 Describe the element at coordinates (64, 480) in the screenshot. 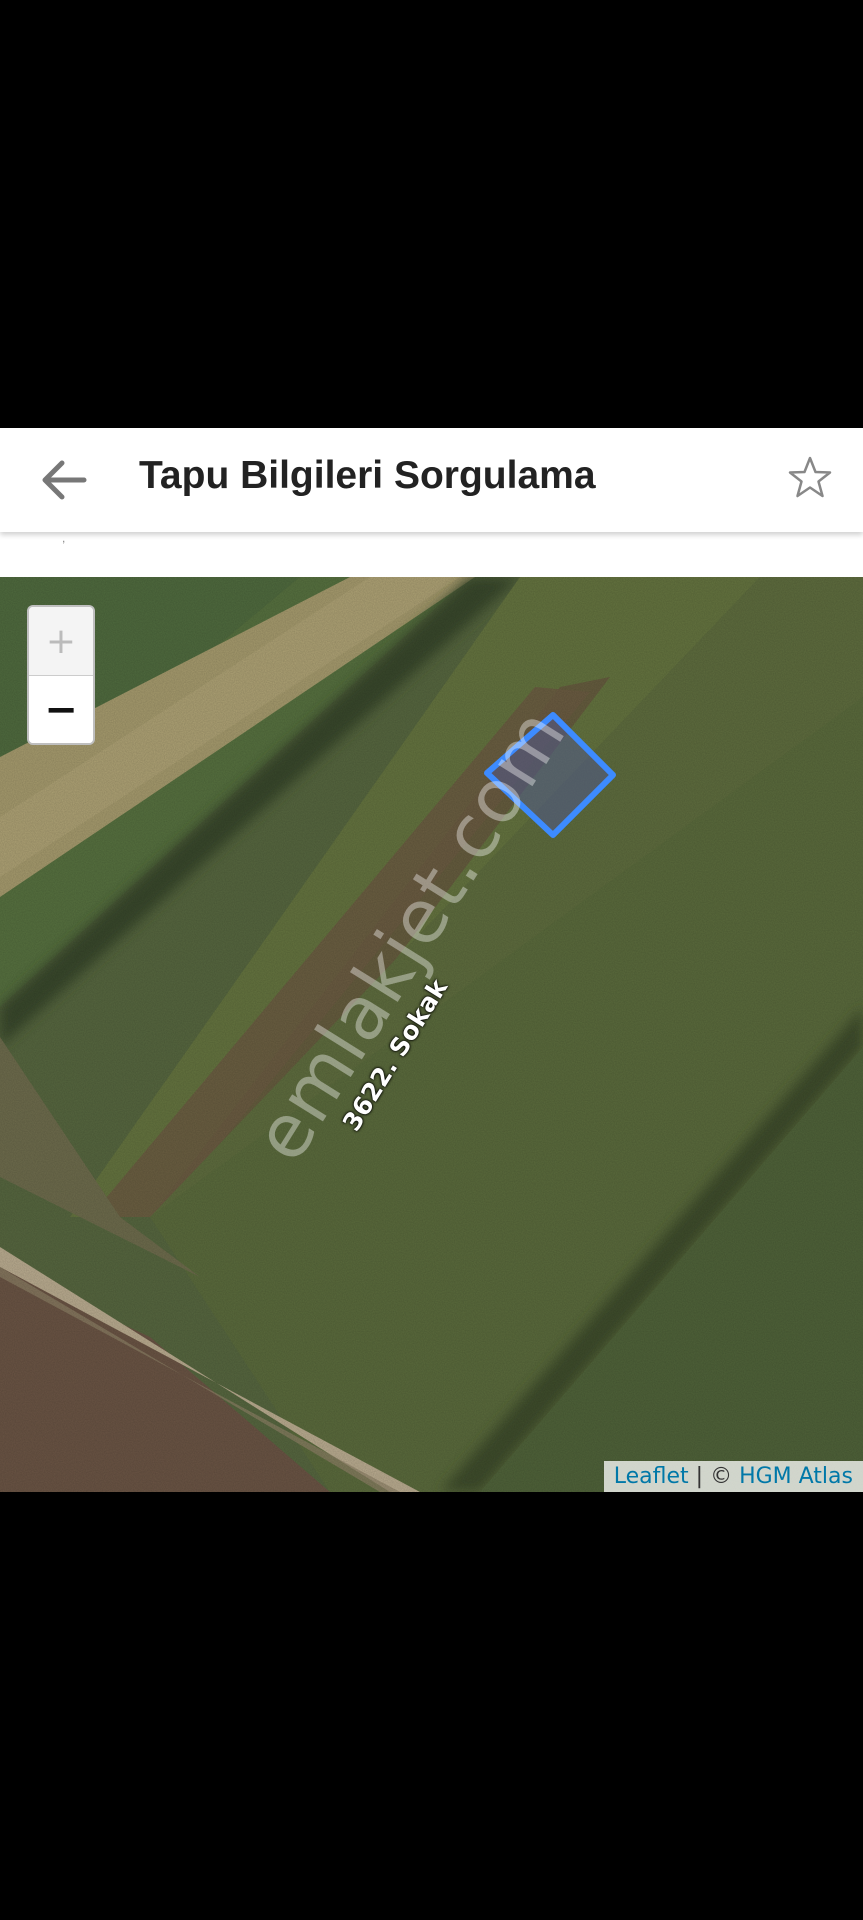

I see `arrow-left-icon` at that location.